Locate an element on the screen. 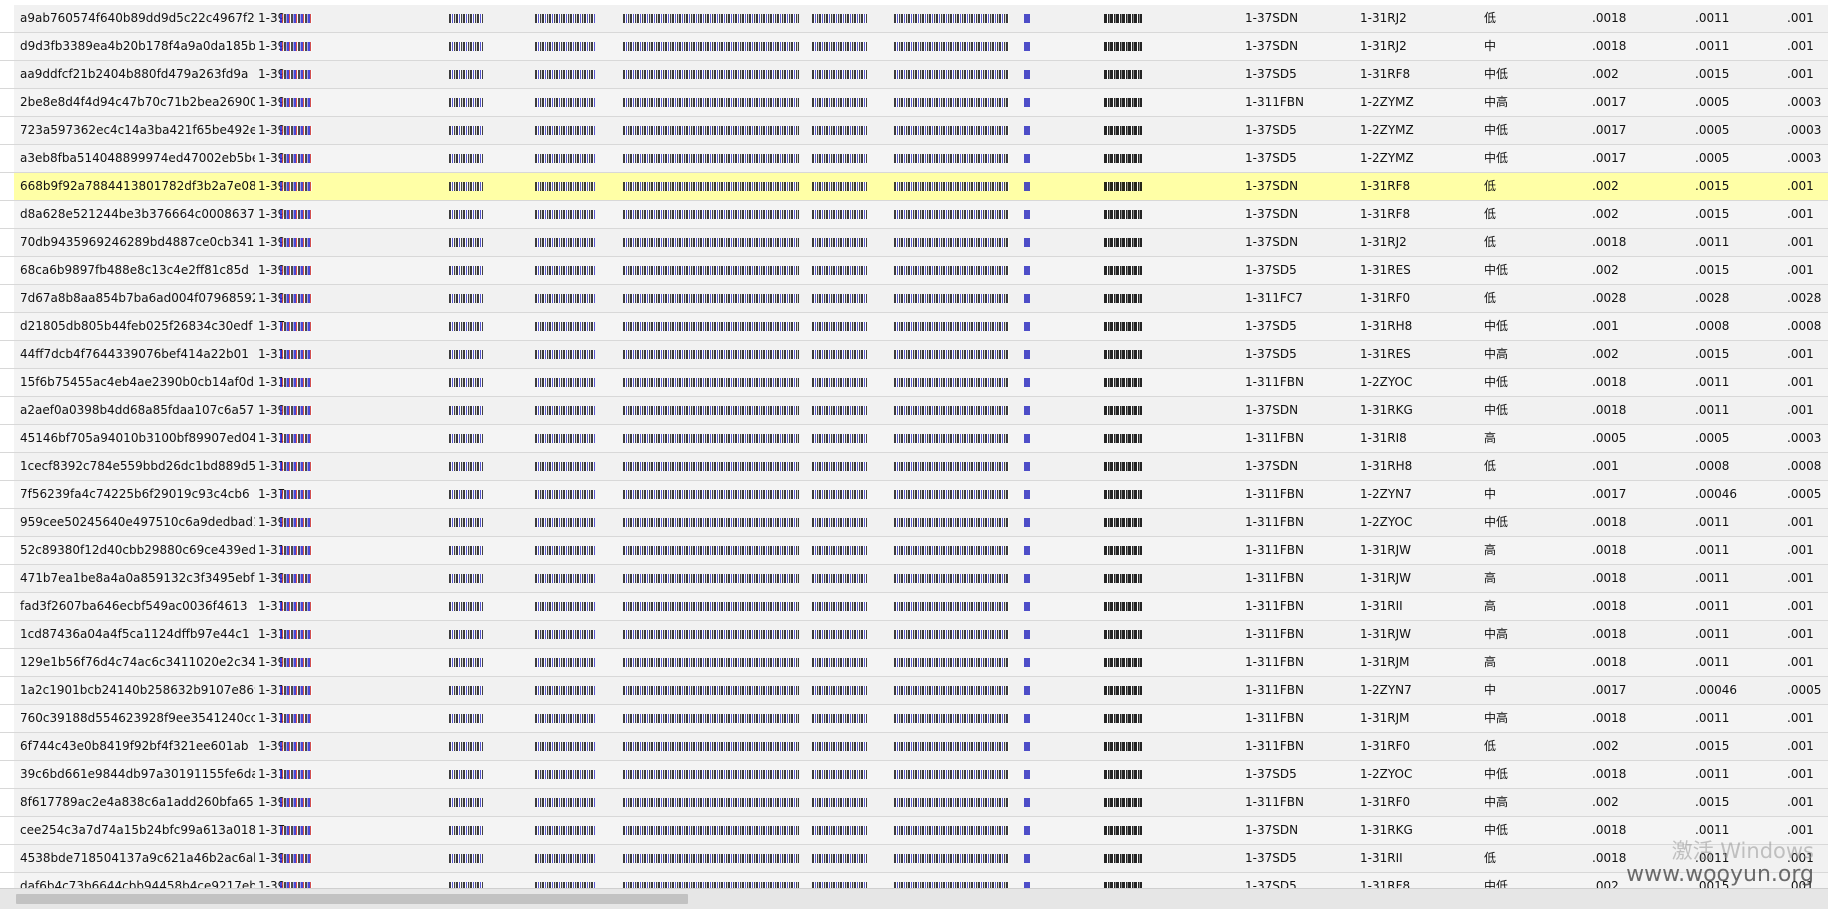 The width and height of the screenshot is (1828, 909). row-id: a3eb8fba514048899974ed47002eb5be is located at coordinates (137, 158).